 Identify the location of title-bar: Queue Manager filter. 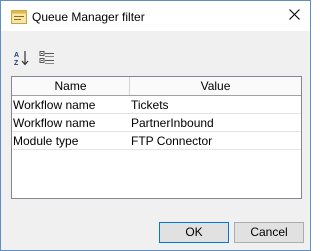
(155, 16).